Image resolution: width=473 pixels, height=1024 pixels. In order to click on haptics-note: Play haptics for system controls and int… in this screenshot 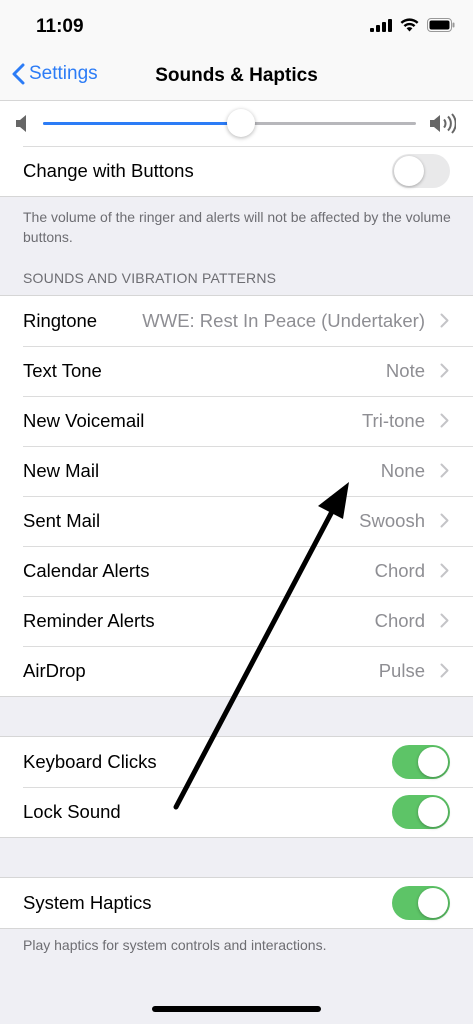, I will do `click(175, 945)`.